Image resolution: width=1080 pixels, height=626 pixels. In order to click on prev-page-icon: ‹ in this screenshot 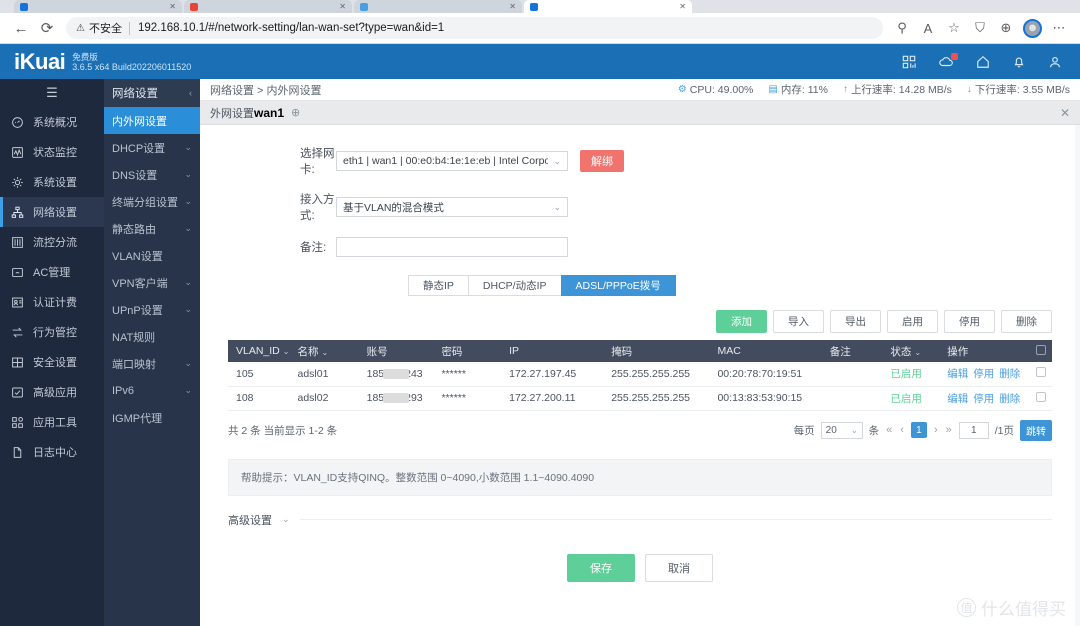, I will do `click(902, 430)`.